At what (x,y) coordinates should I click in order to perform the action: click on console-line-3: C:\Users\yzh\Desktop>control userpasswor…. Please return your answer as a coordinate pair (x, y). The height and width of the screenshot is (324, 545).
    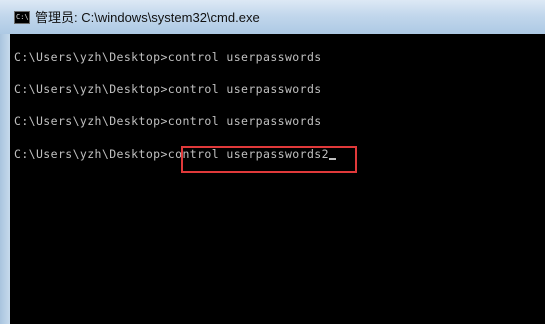
    Looking at the image, I should click on (168, 121).